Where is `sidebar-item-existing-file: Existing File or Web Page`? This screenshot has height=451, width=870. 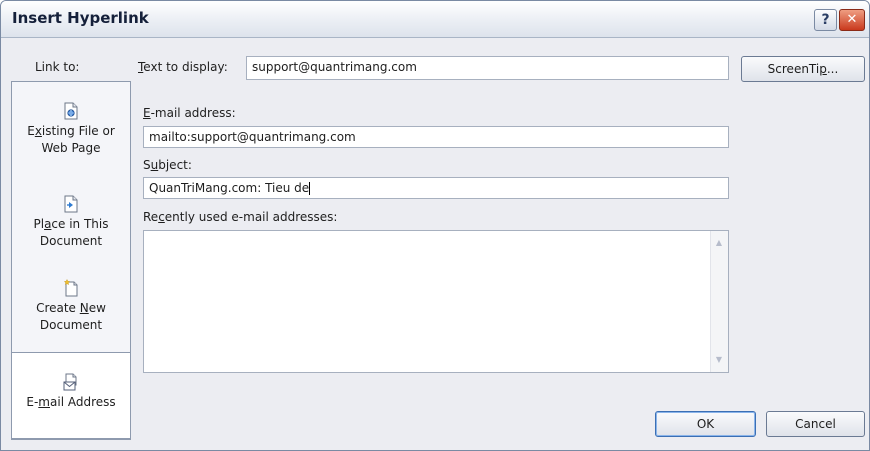
sidebar-item-existing-file: Existing File or Web Page is located at coordinates (71, 129).